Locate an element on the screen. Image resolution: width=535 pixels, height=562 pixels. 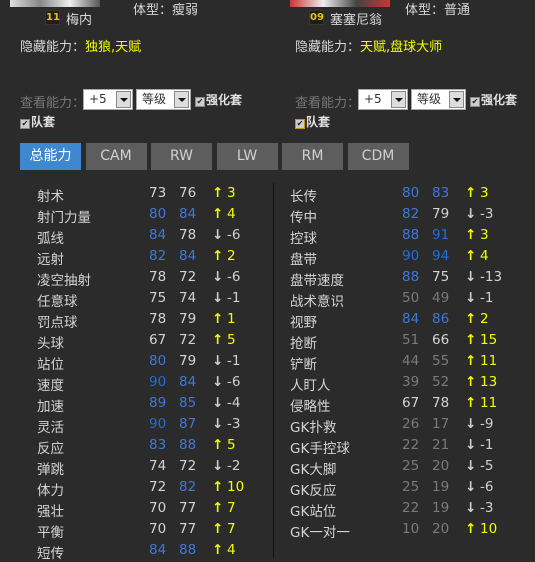
stat-name: 站位 is located at coordinates (50, 365).